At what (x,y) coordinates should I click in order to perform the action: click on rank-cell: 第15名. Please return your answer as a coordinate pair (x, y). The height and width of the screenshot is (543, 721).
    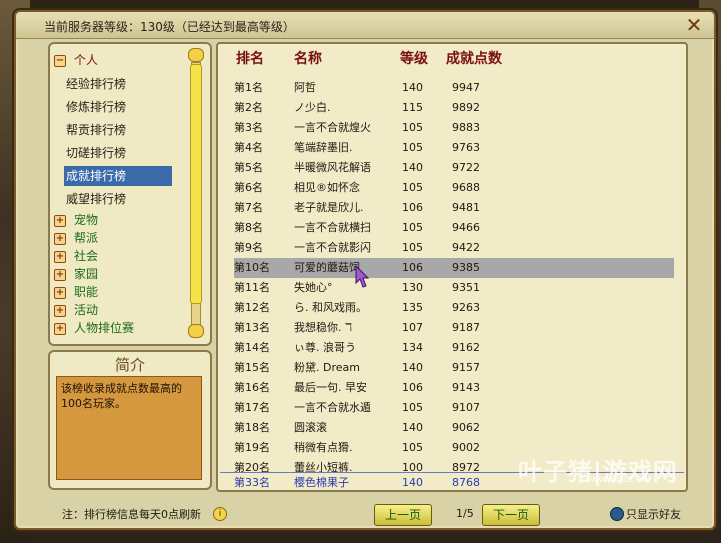
    Looking at the image, I should click on (252, 367).